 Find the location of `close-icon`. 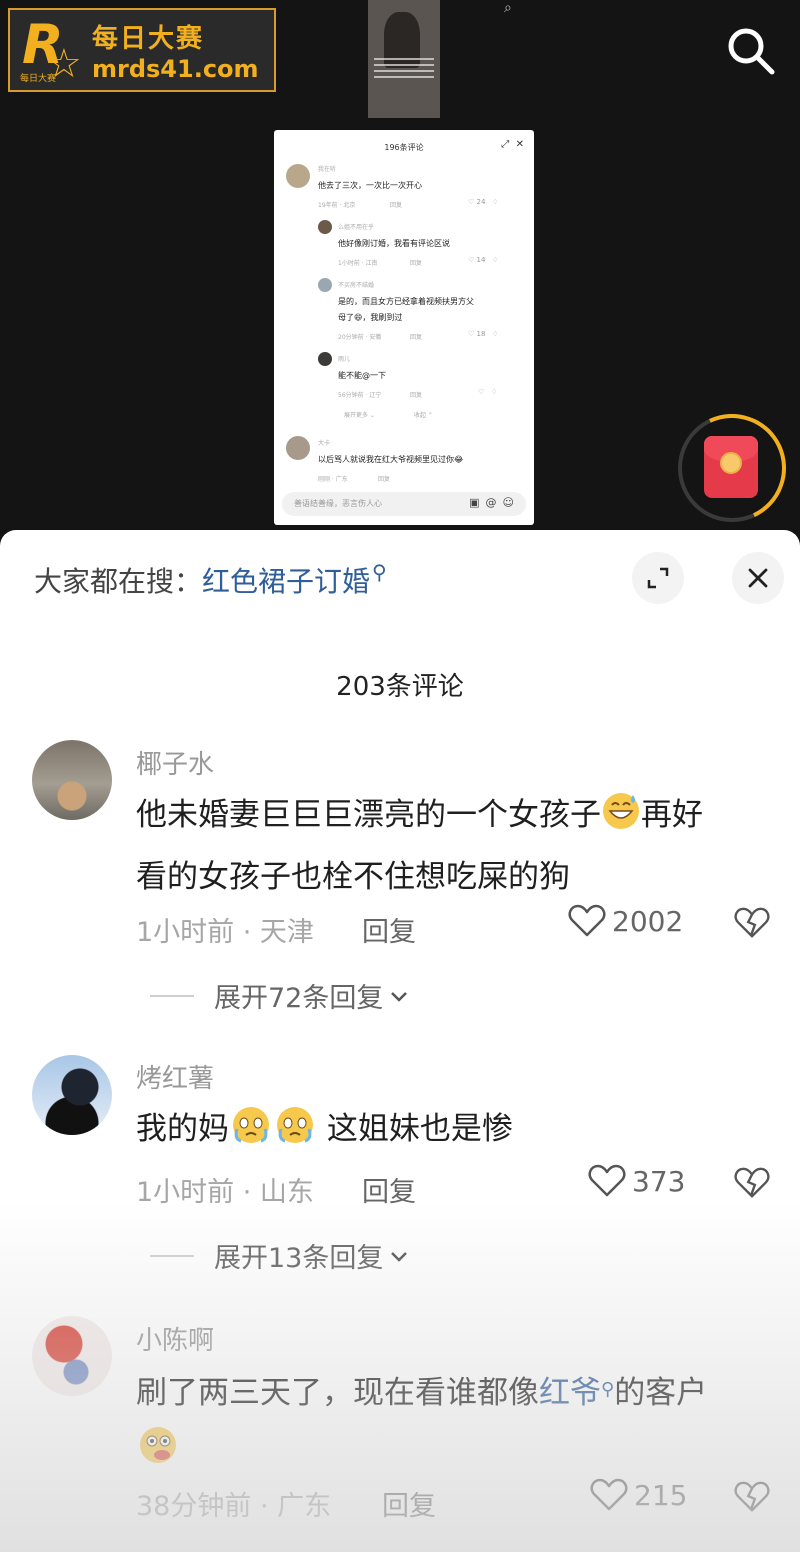

close-icon is located at coordinates (758, 578).